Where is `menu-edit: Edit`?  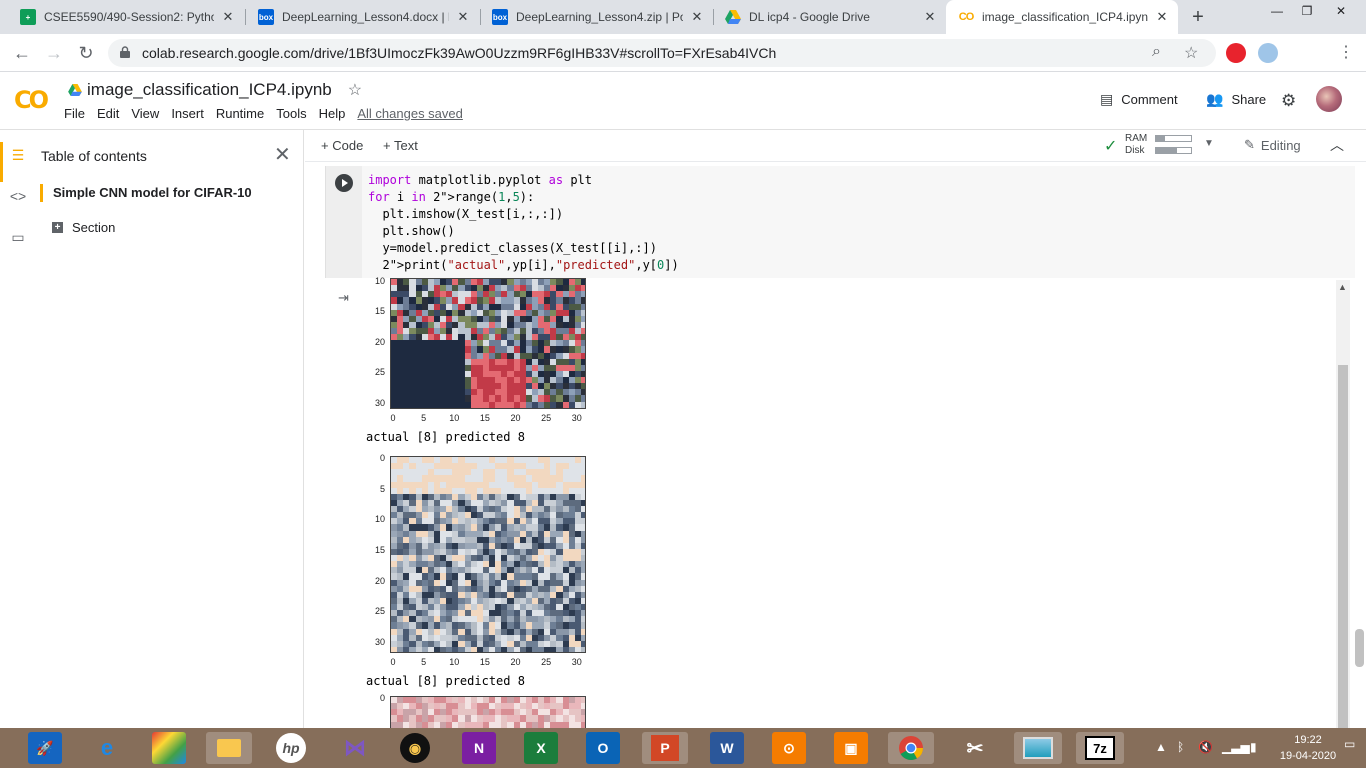
menu-edit: Edit is located at coordinates (111, 113).